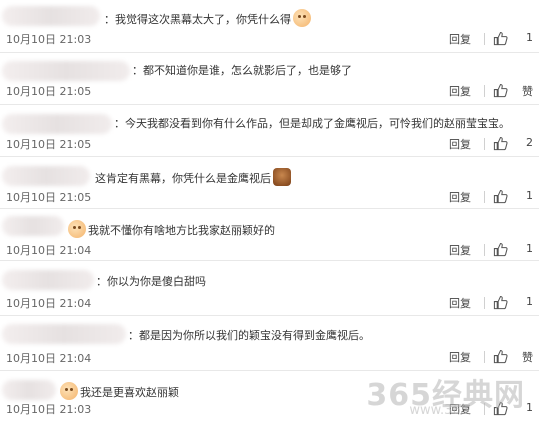  I want to click on like-count: 2, so click(529, 142).